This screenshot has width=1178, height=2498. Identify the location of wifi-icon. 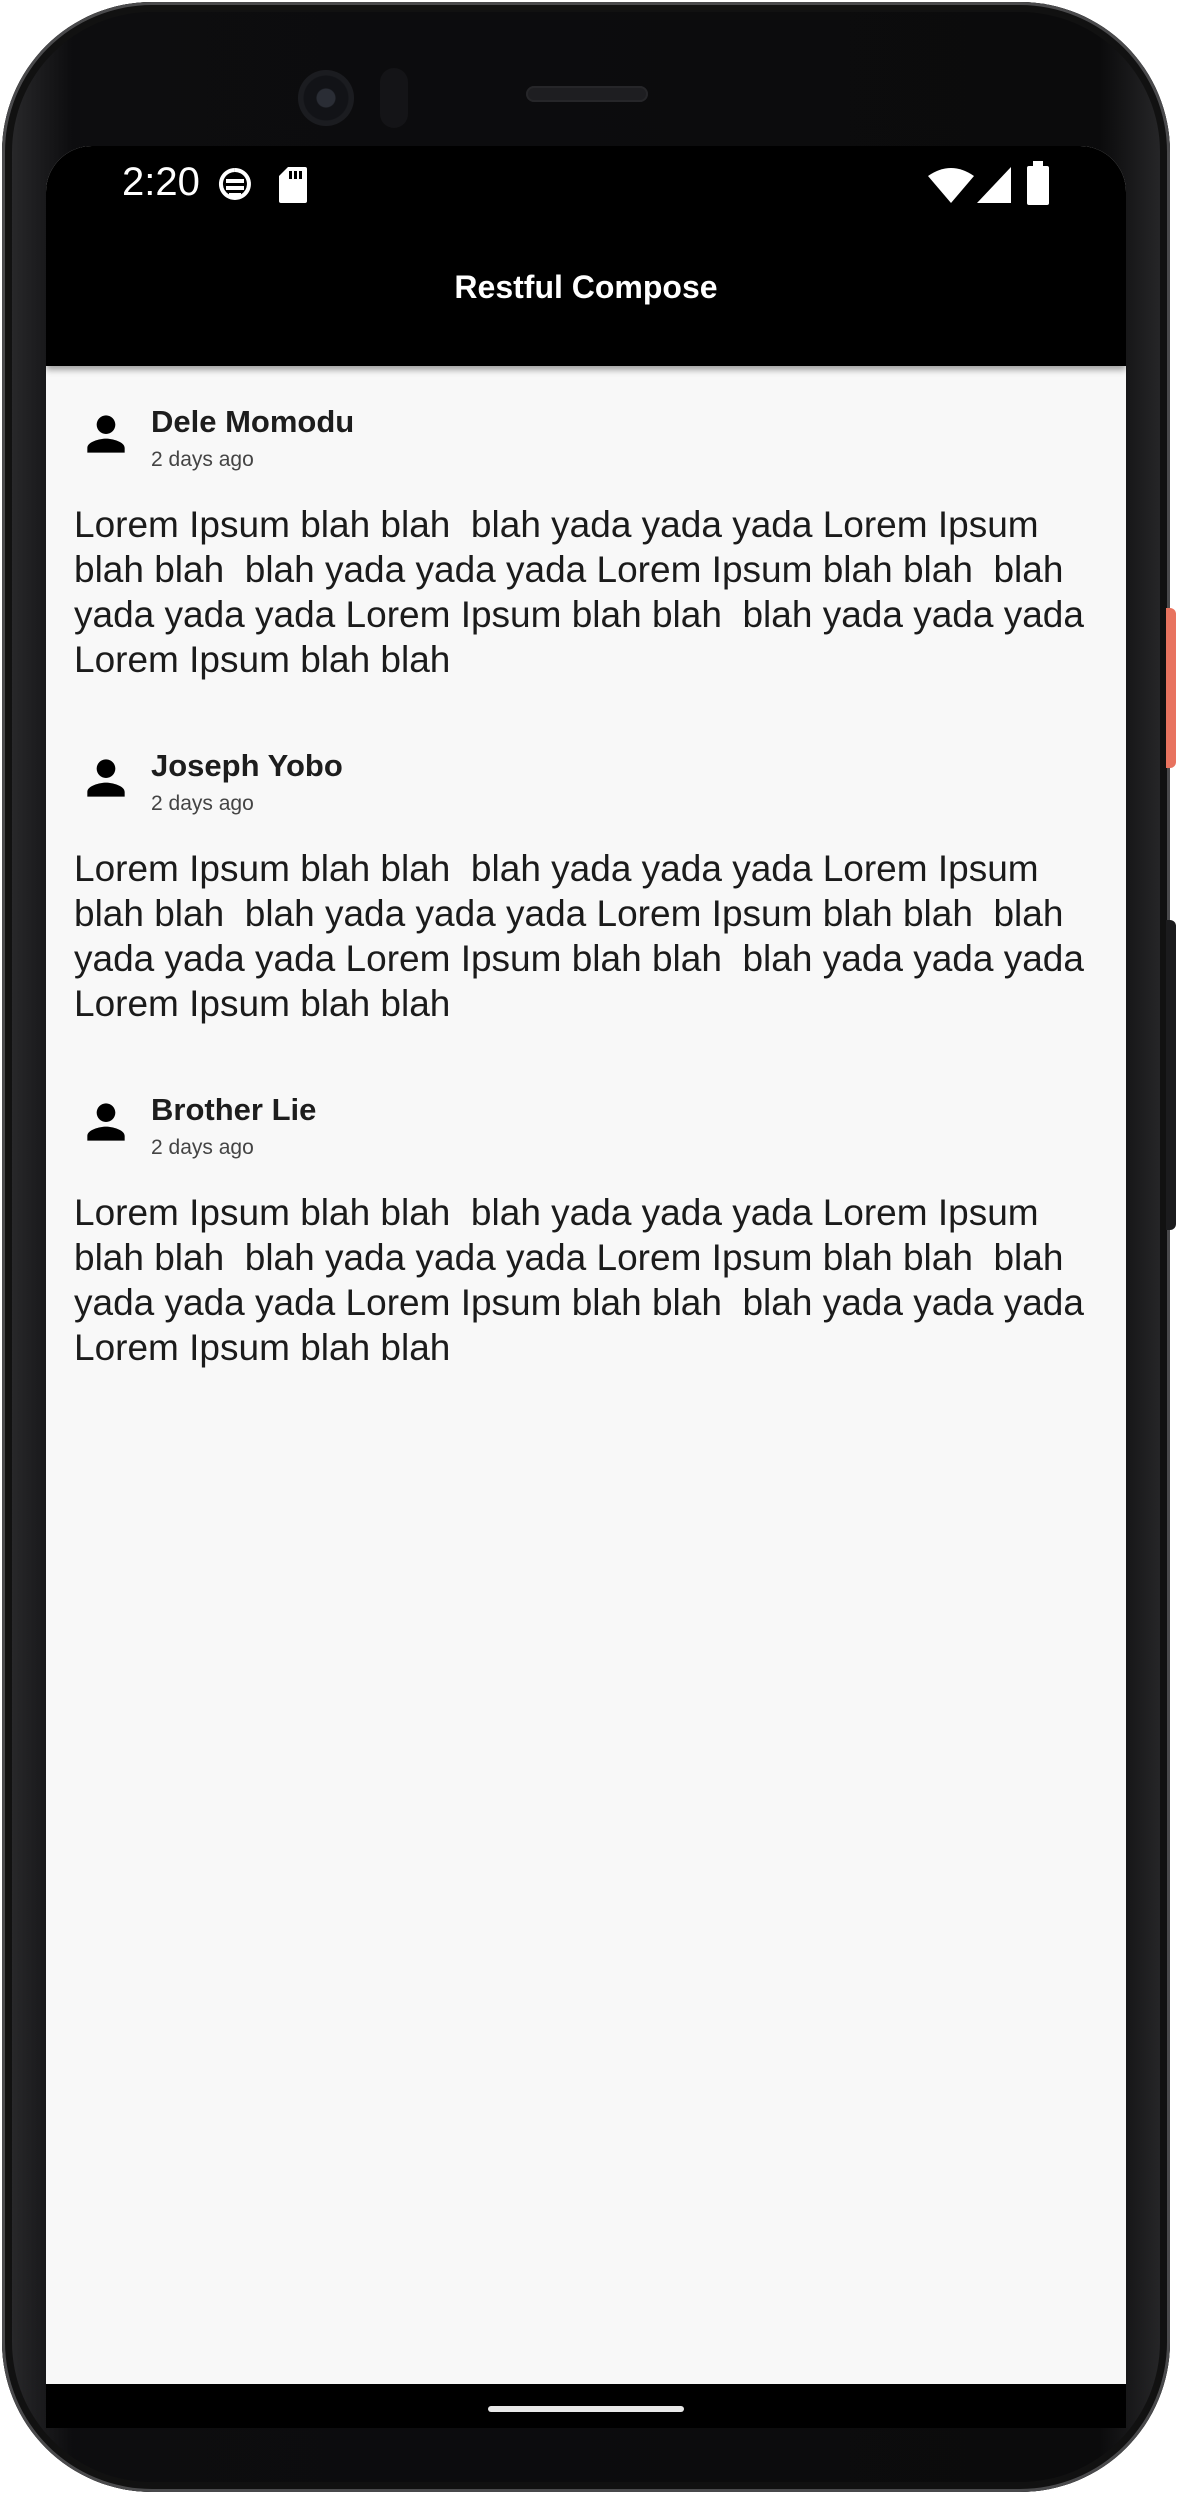
(951, 185).